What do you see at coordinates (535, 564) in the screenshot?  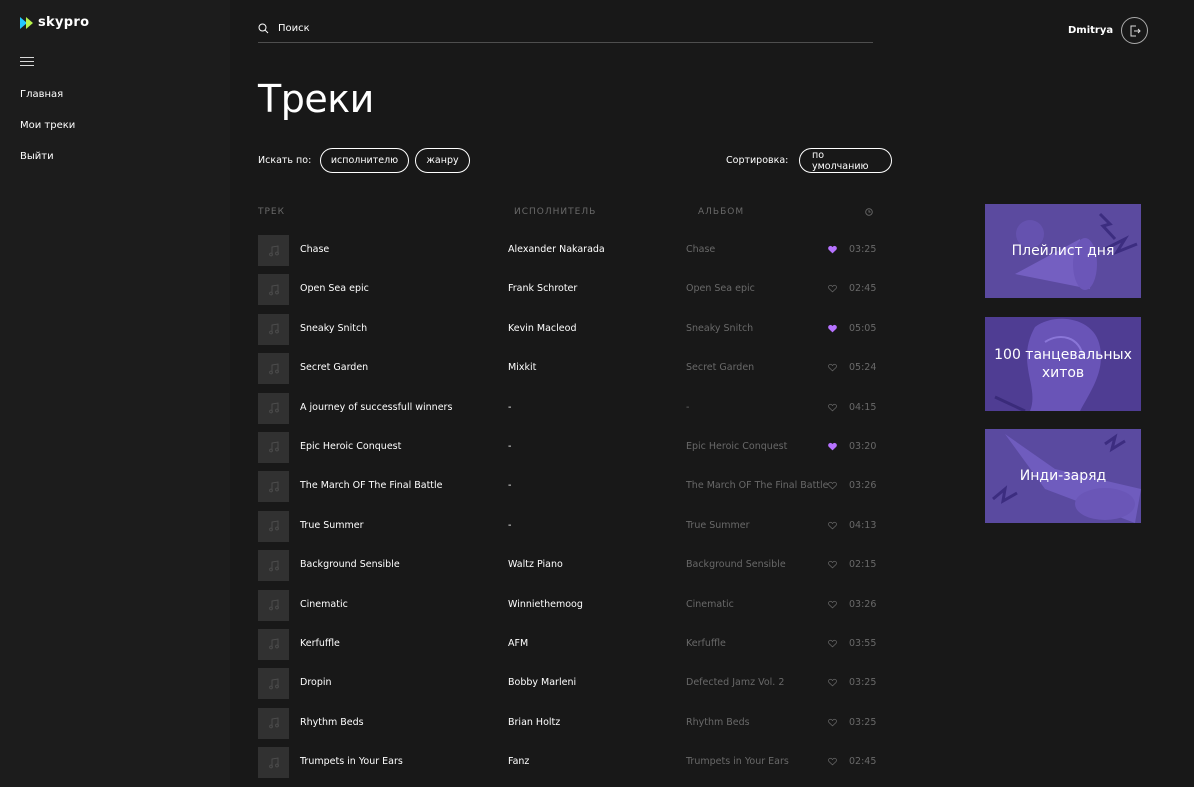 I see `track-artist: Waltz Piano` at bounding box center [535, 564].